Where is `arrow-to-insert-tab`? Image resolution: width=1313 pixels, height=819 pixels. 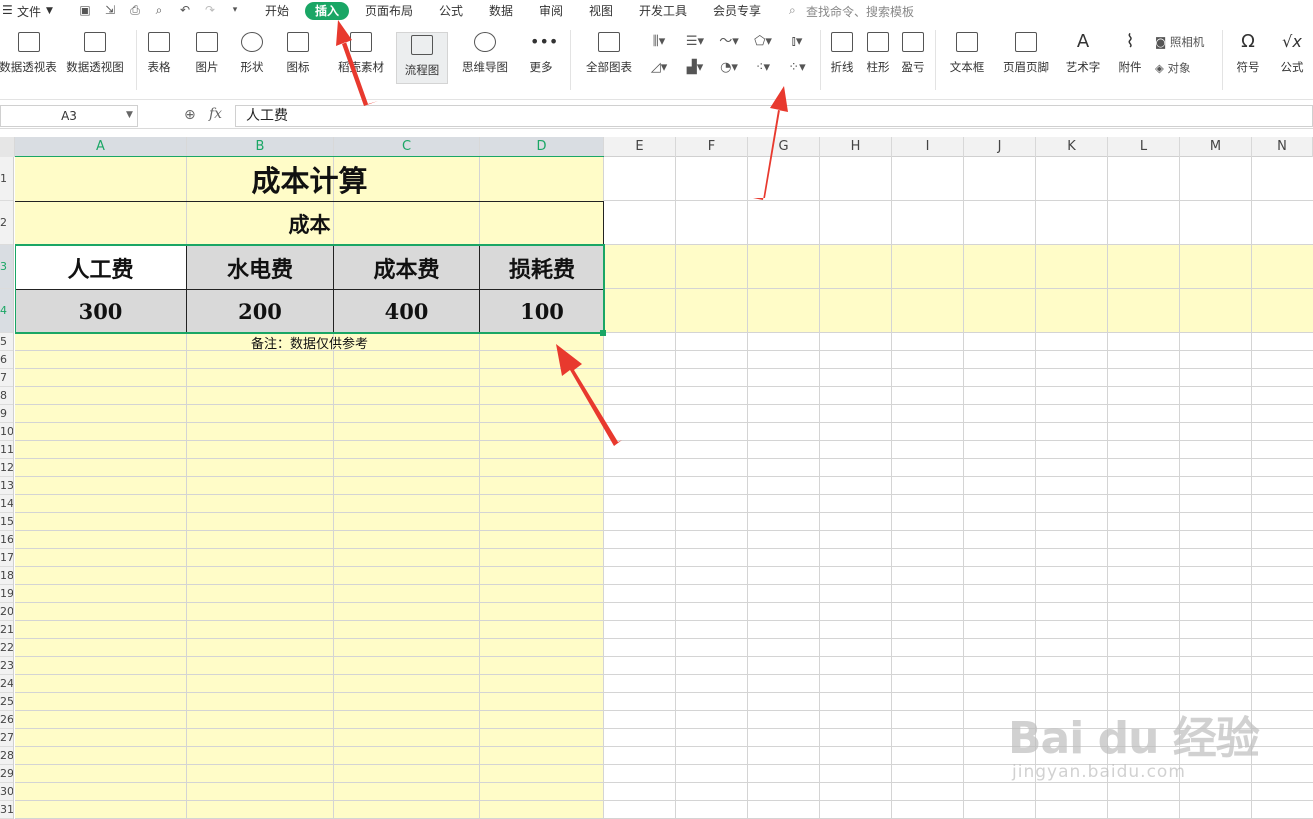
arrow-to-insert-tab is located at coordinates (357, 63).